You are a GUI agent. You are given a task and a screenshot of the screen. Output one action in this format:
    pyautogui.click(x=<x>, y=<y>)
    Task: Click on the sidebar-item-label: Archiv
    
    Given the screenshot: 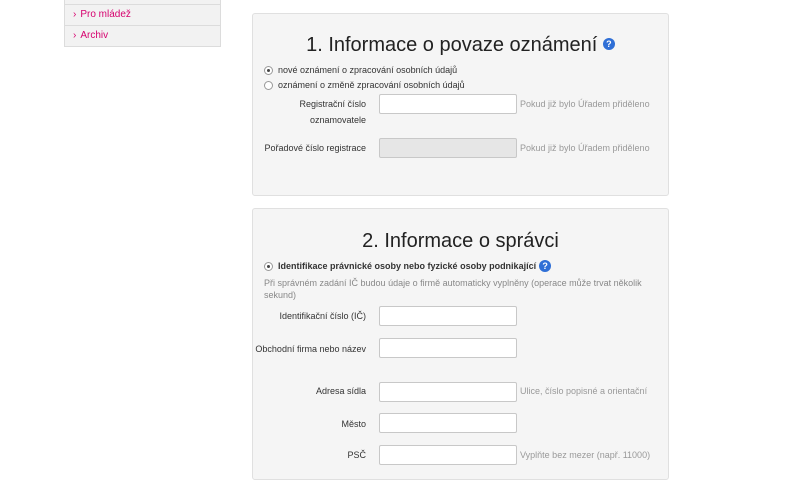 What is the action you would take?
    pyautogui.click(x=94, y=35)
    